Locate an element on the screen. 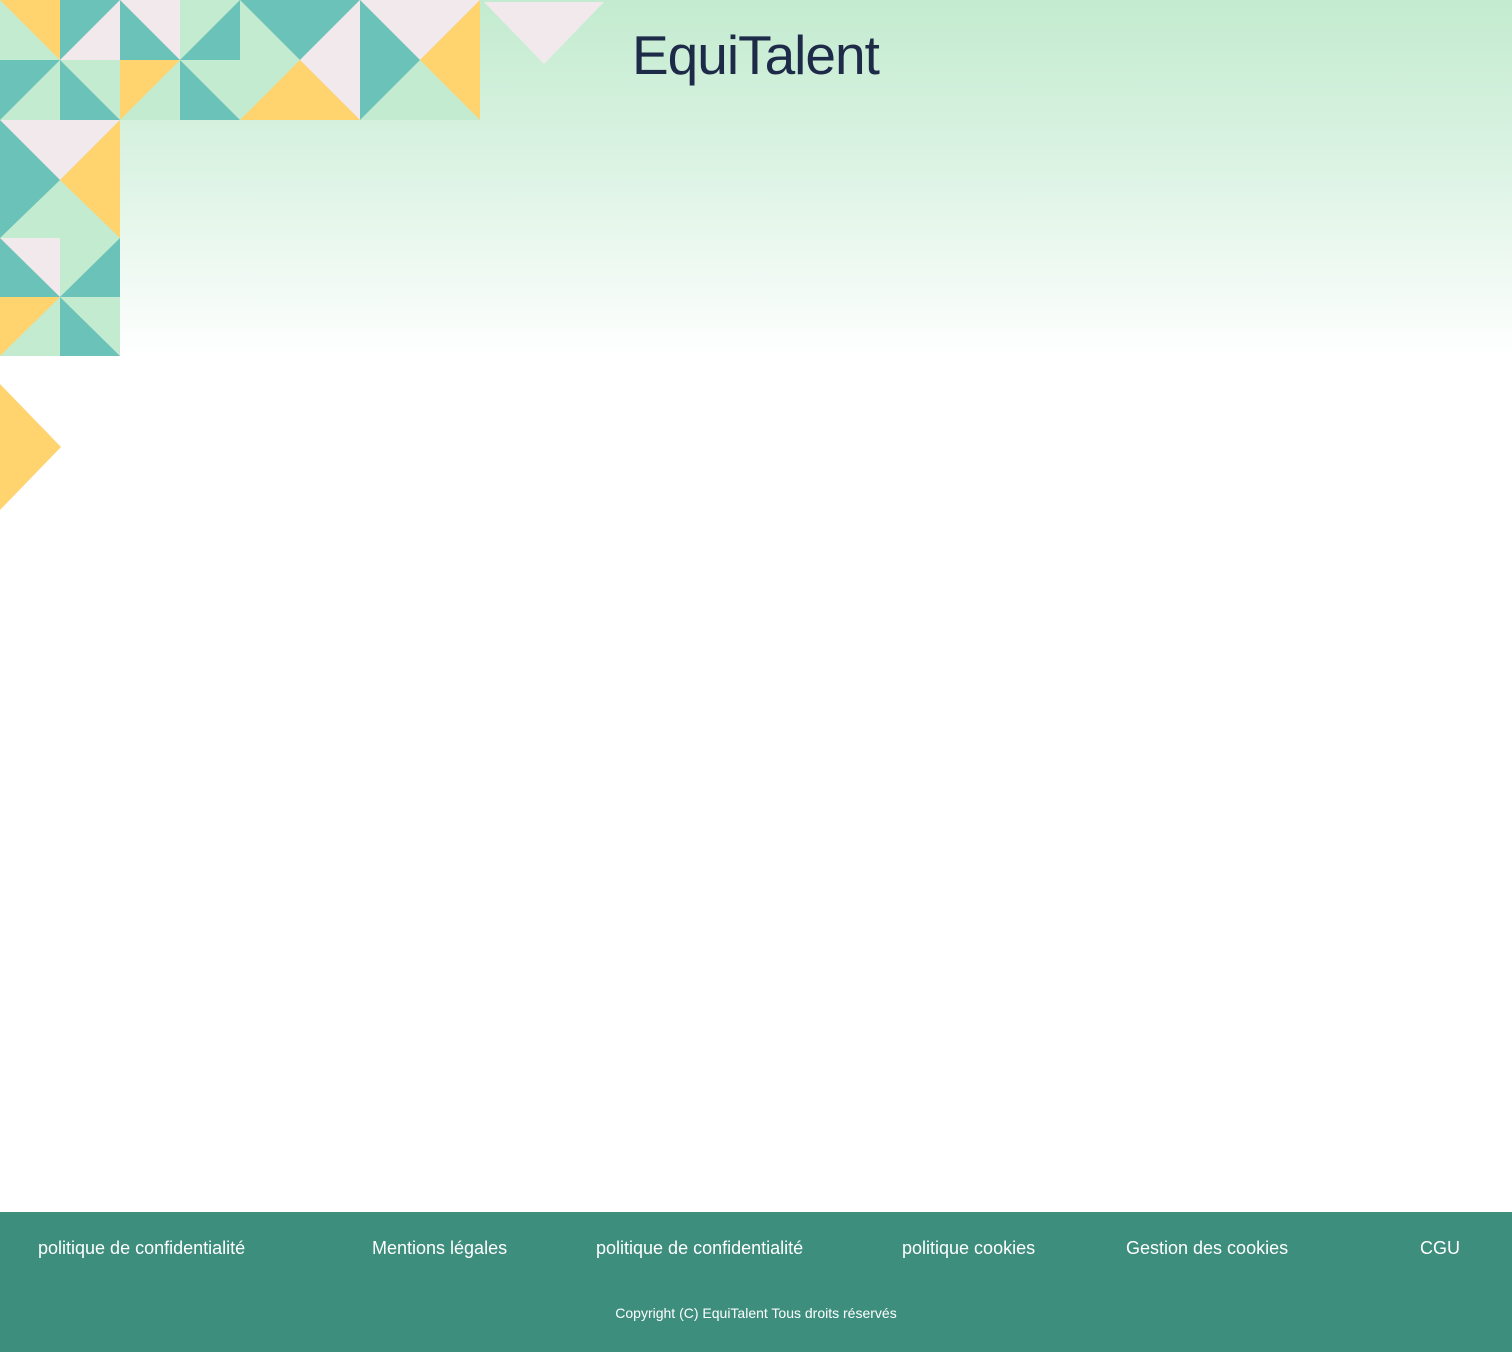 This screenshot has width=1512, height=1352. brand-name: EquiTalent is located at coordinates (756, 55).